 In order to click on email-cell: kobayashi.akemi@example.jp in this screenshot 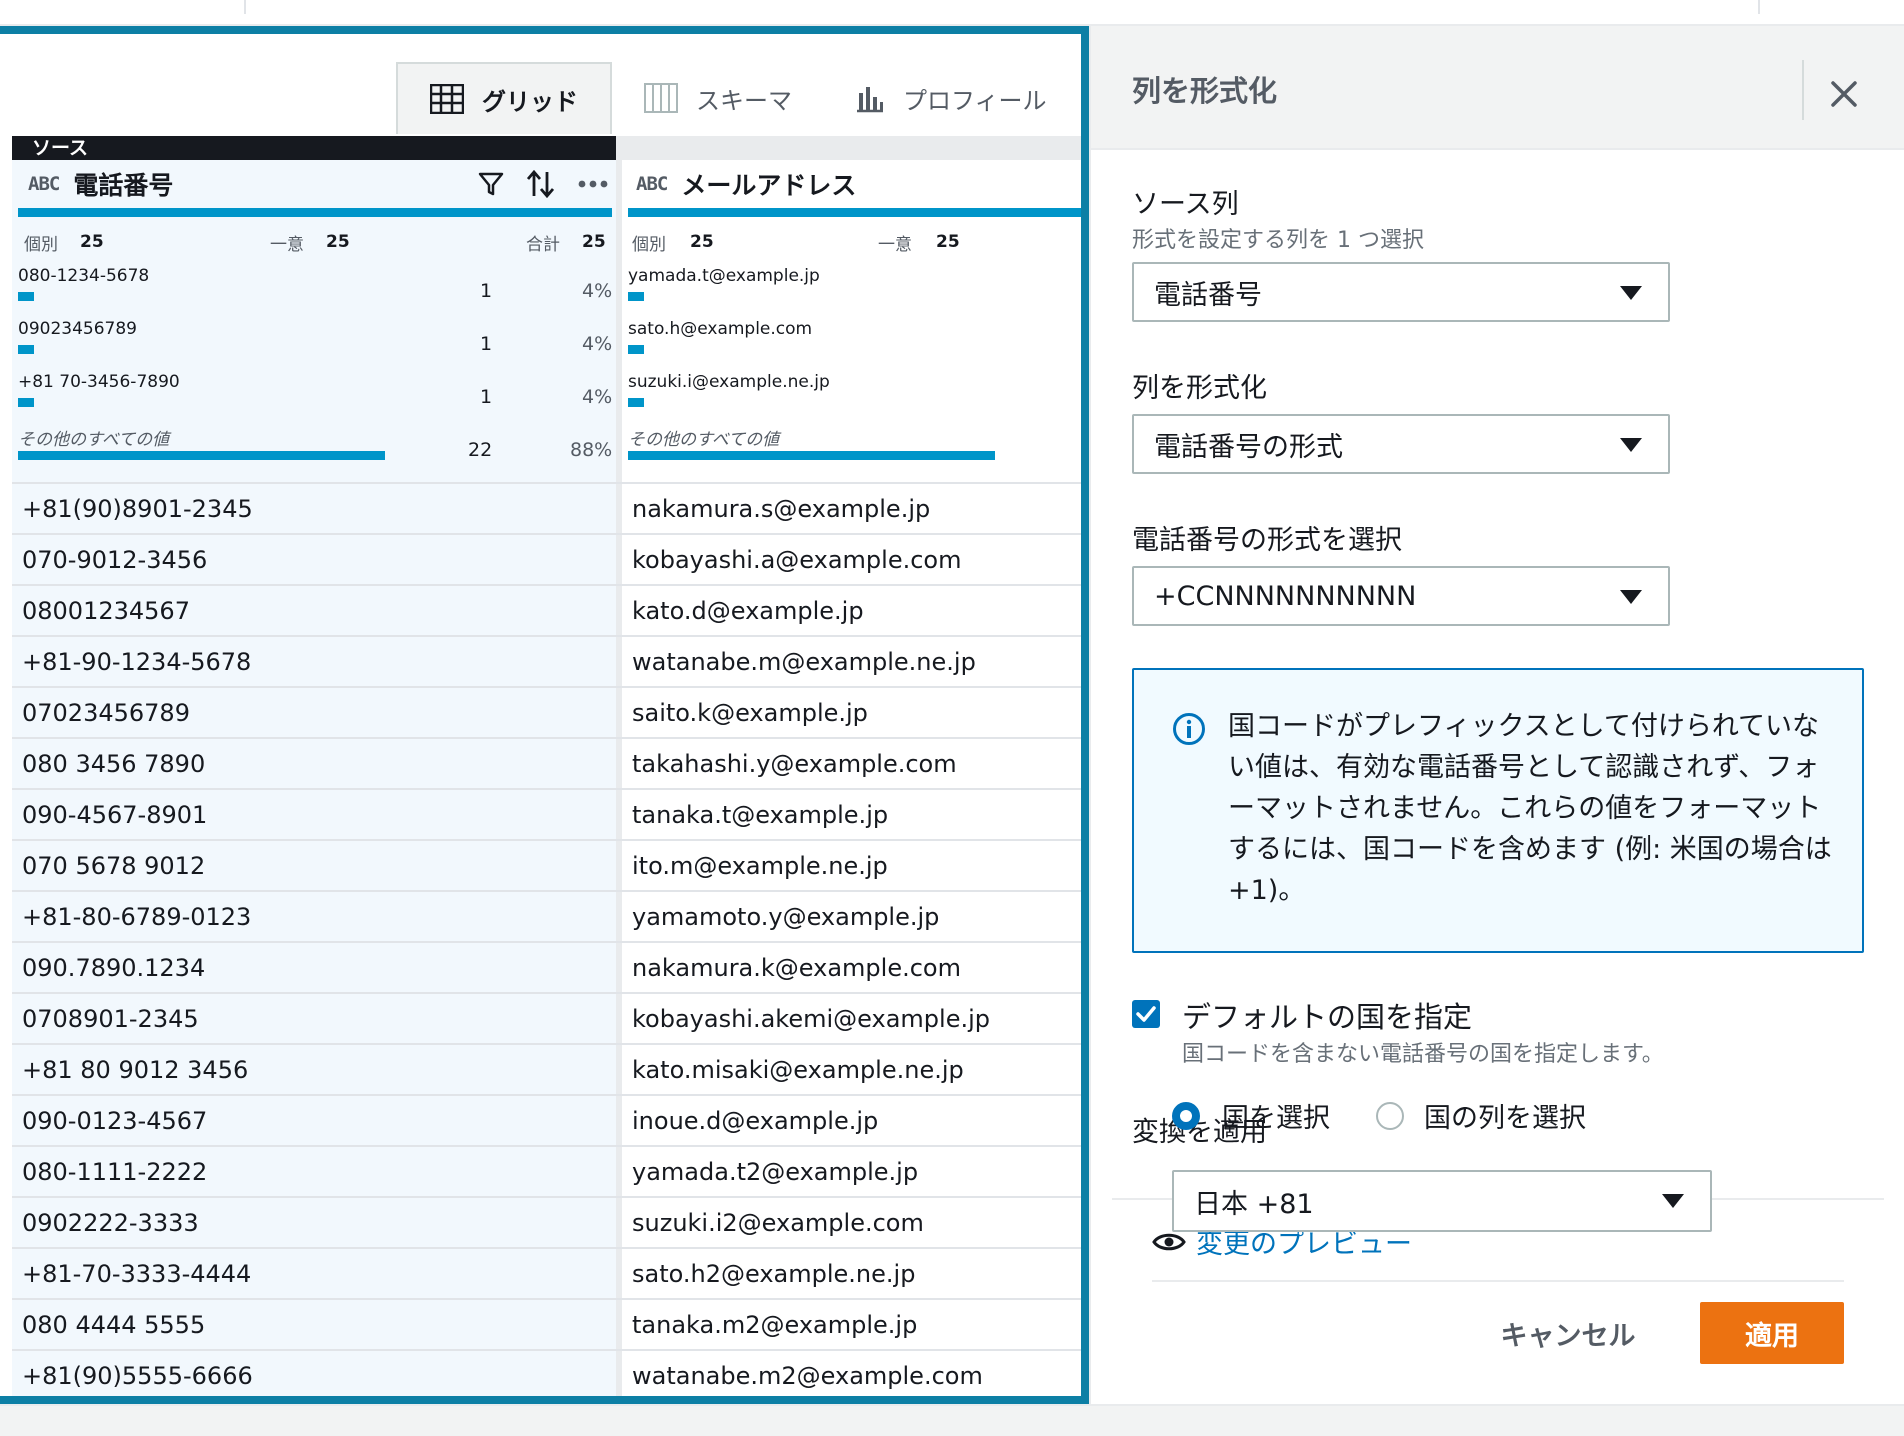, I will do `click(854, 1019)`.